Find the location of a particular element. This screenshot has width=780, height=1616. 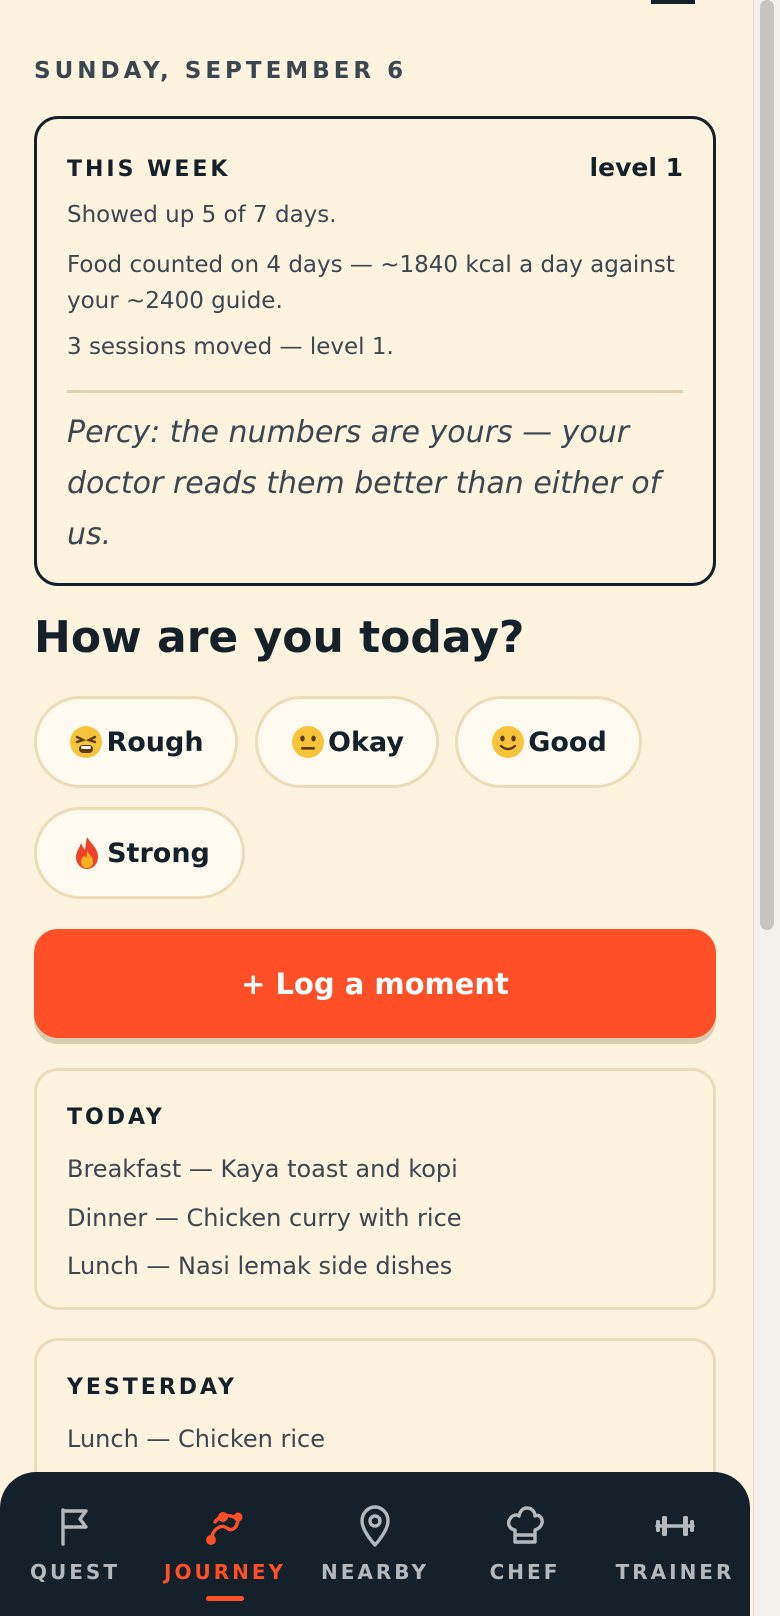

list-item: Dinner — Chicken curry with rice is located at coordinates (264, 1218).